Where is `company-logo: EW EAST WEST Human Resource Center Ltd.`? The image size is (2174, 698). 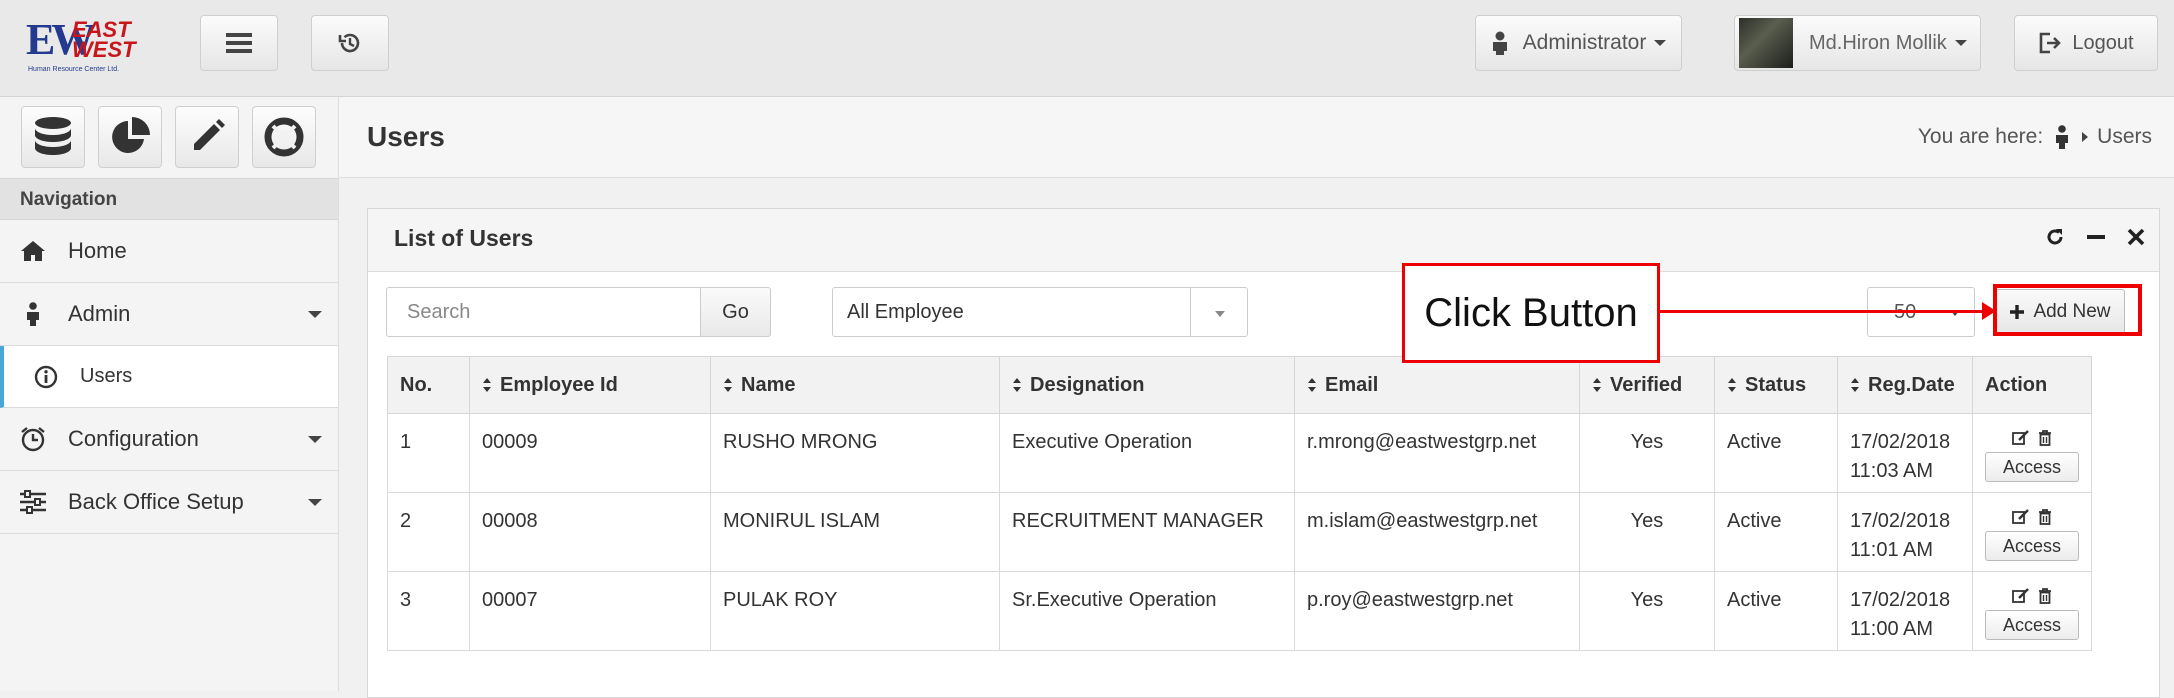 company-logo: EW EAST WEST Human Resource Center Ltd. is located at coordinates (82, 45).